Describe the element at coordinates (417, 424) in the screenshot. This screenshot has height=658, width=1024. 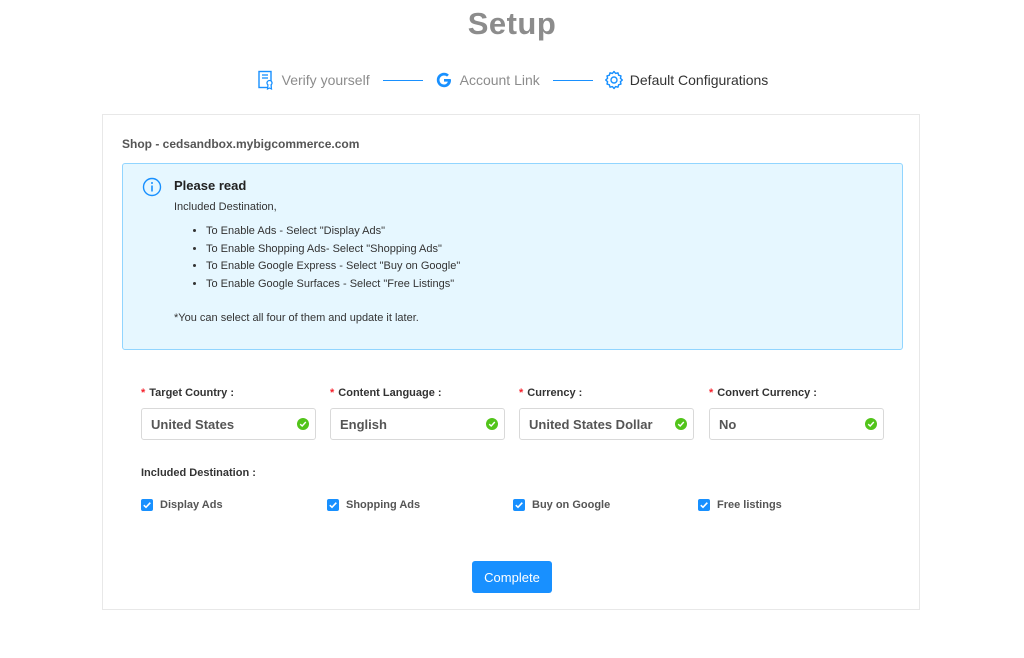
I see `content-language-select: English` at that location.